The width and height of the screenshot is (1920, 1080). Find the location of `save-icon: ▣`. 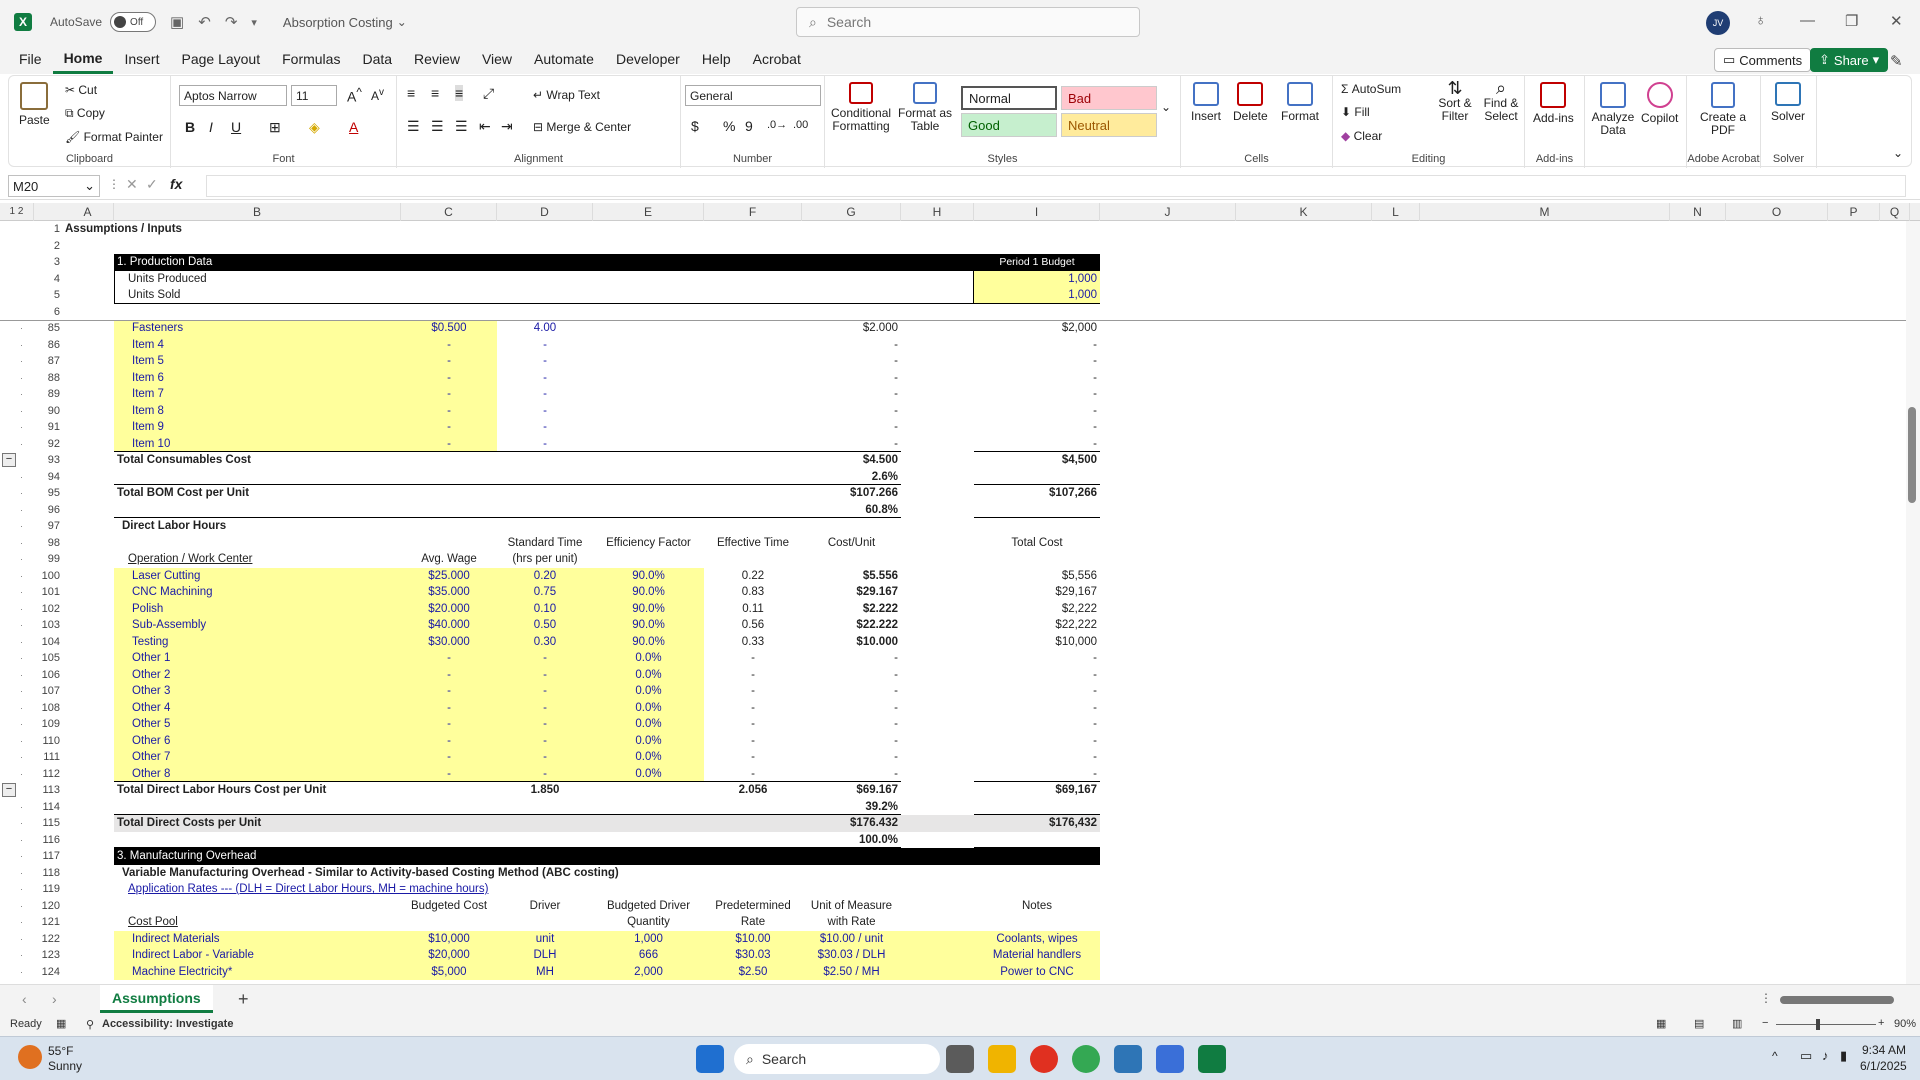

save-icon: ▣ is located at coordinates (177, 22).